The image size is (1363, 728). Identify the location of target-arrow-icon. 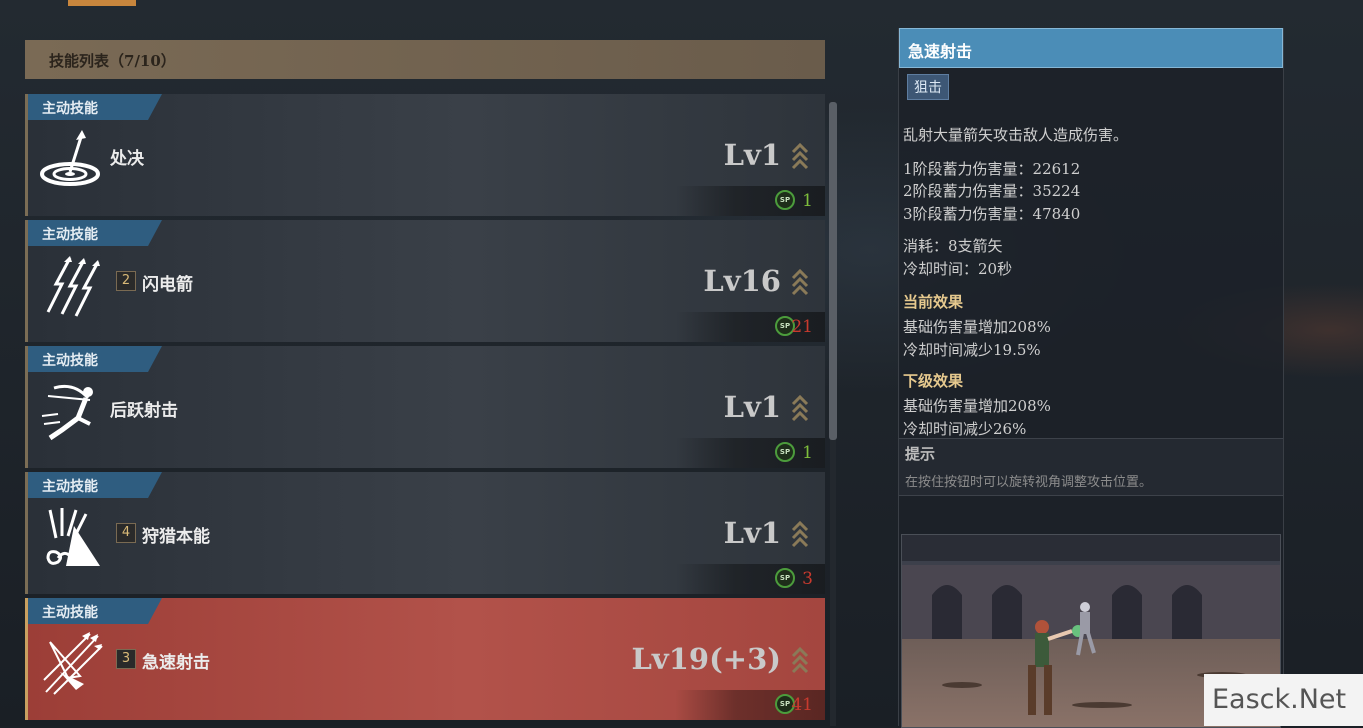
(70, 158).